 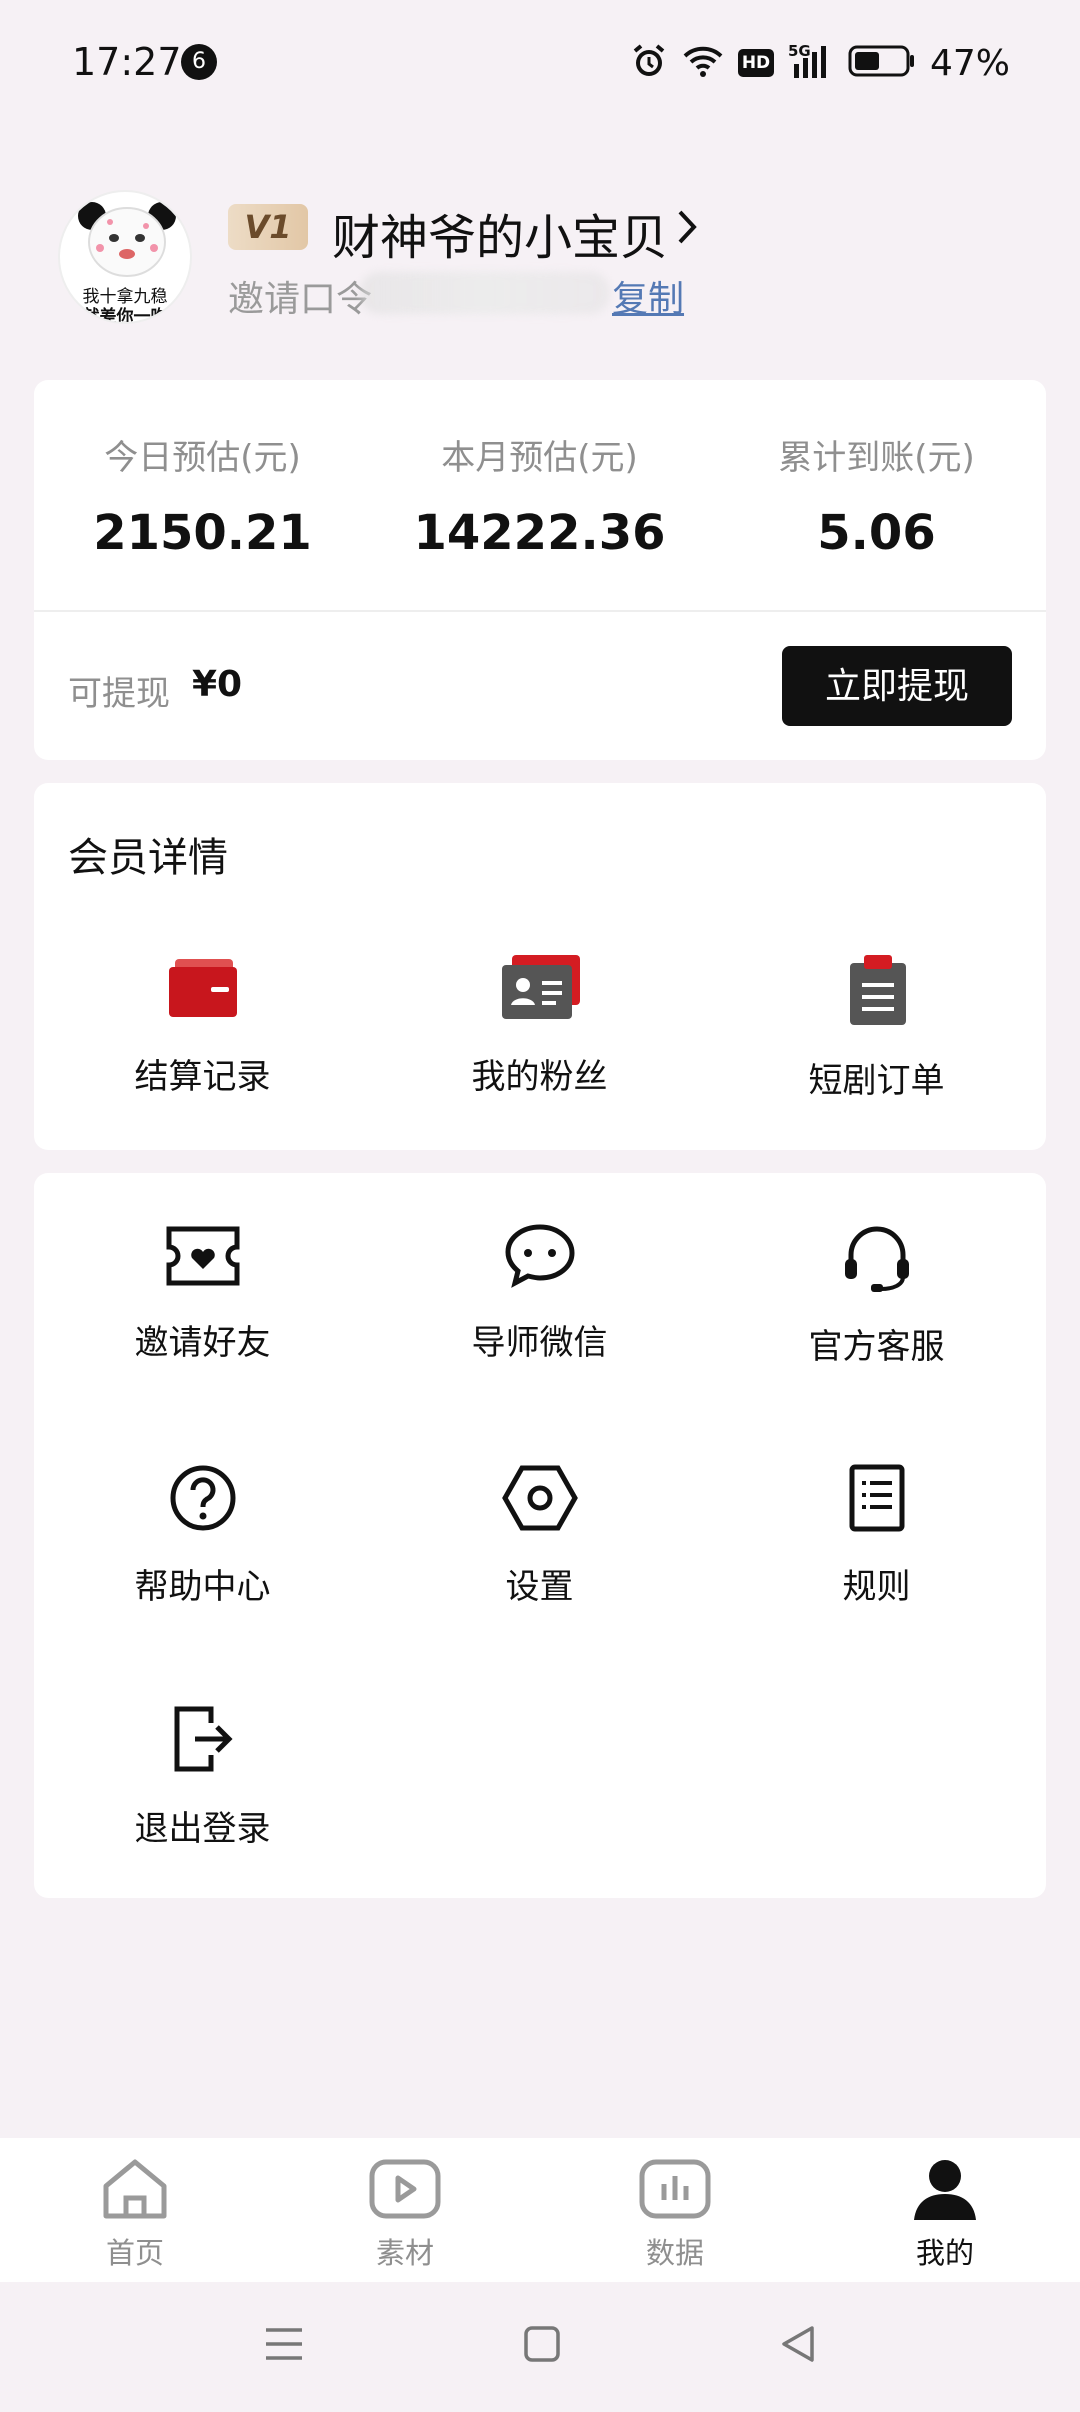 I want to click on grid-item-label: 设置, so click(x=539, y=1587).